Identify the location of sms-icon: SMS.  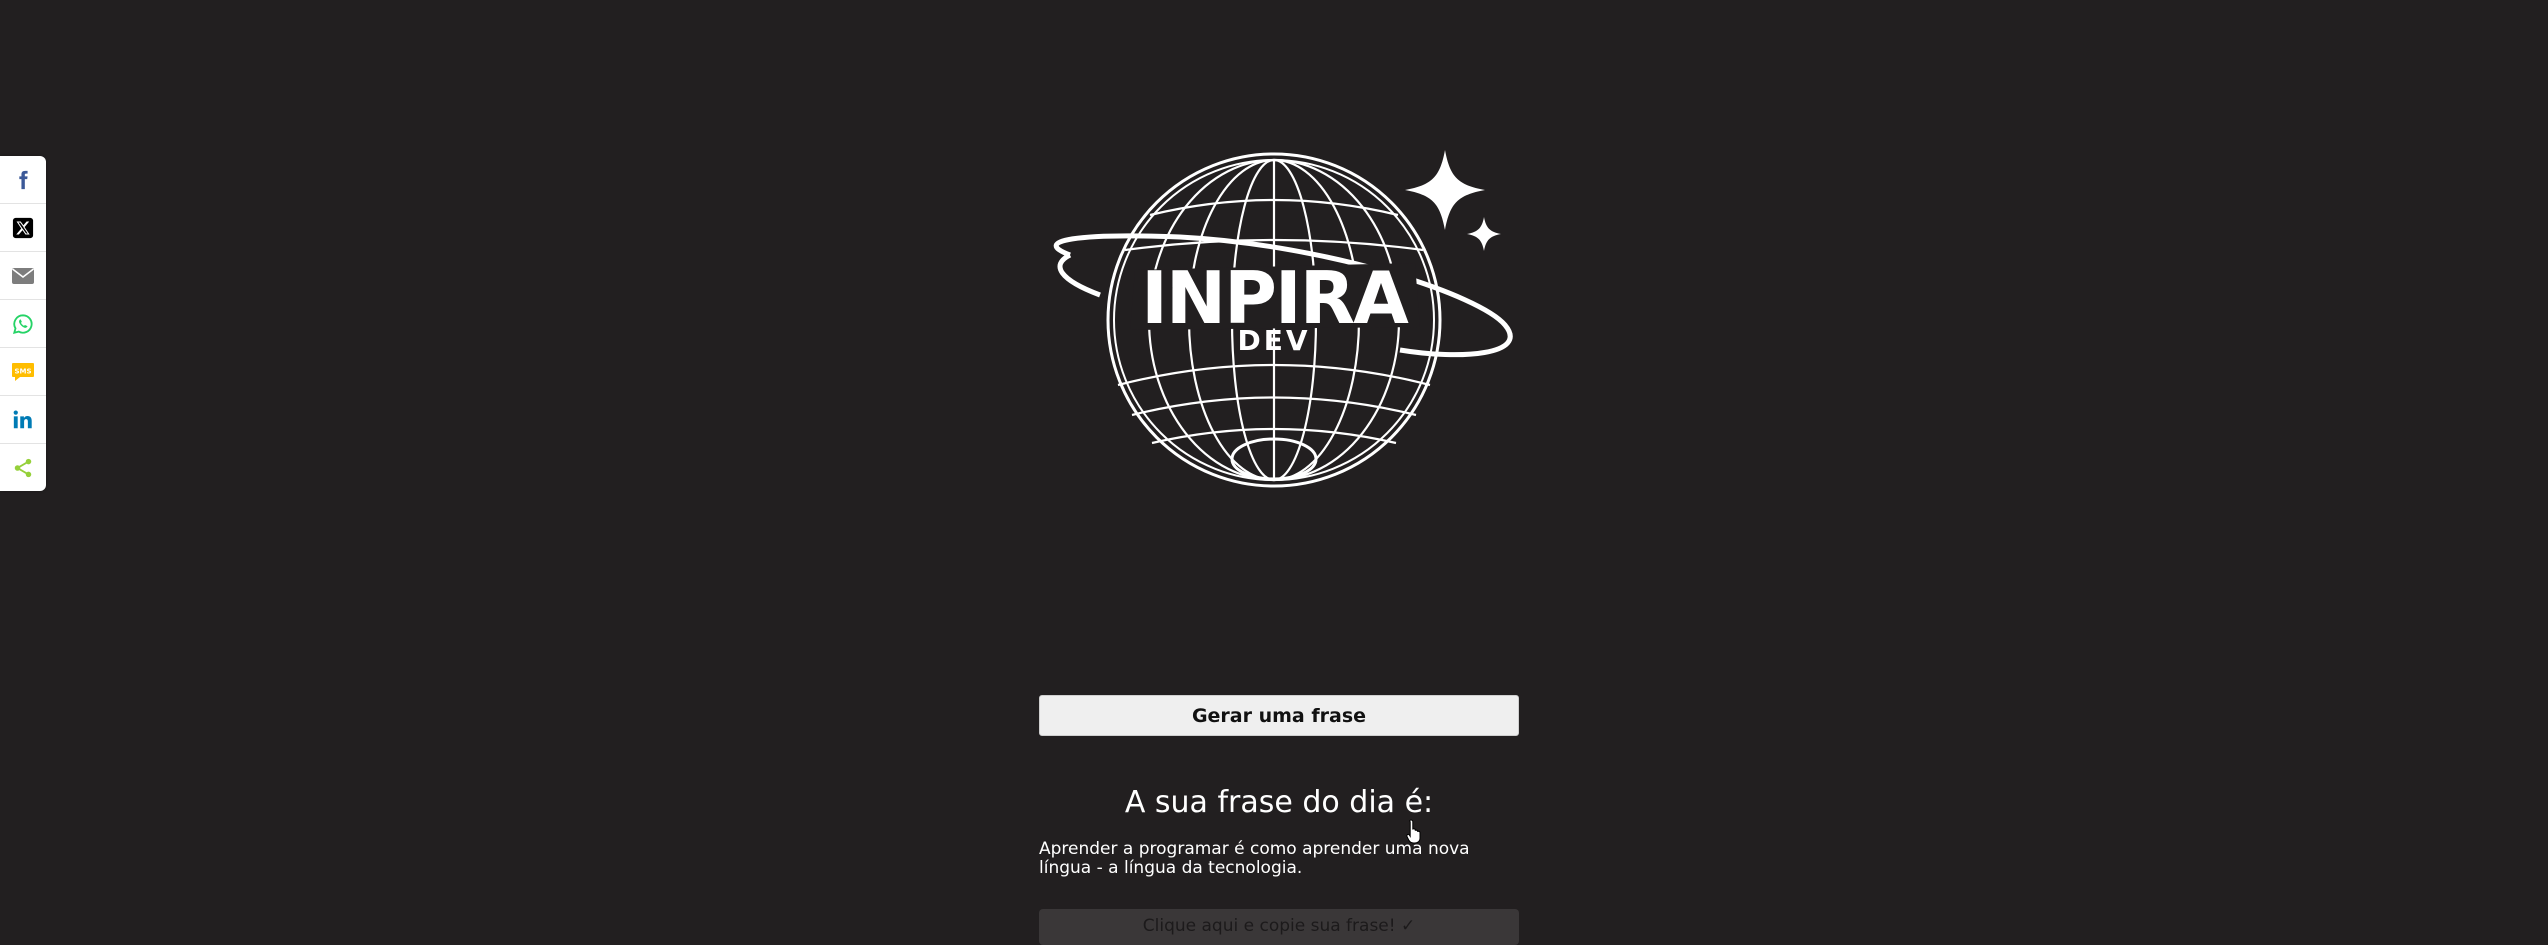
(23, 371).